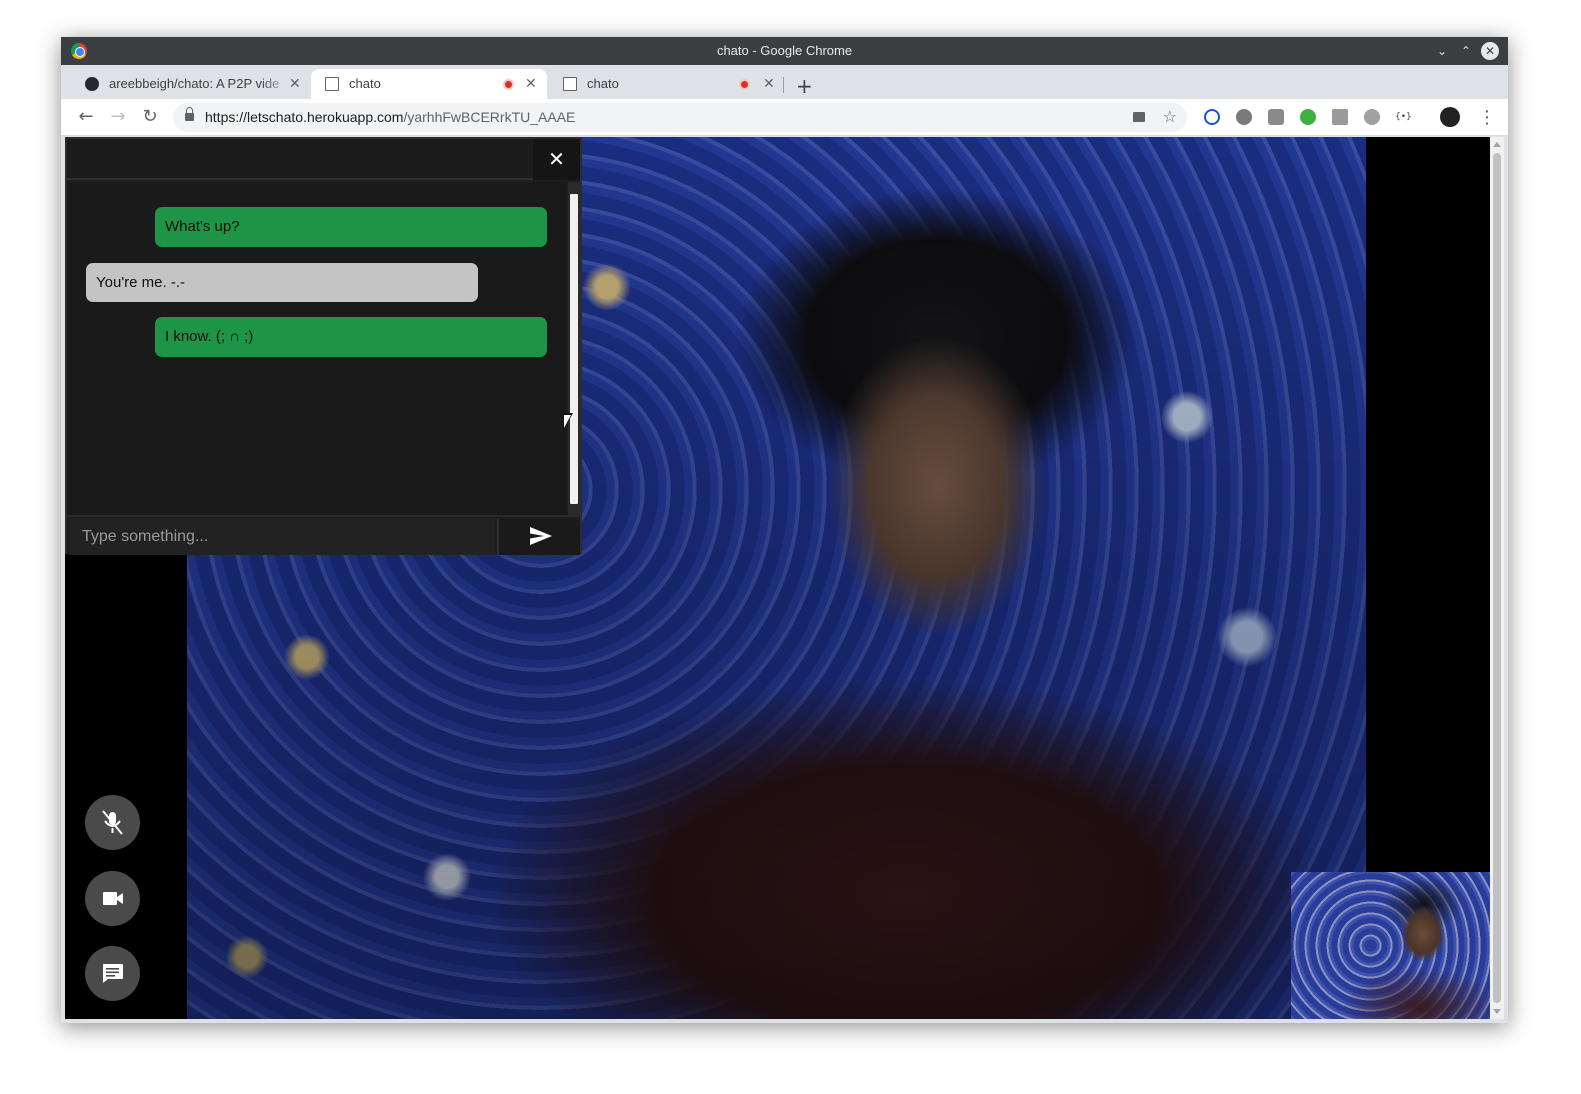  I want to click on close-chat-button: ✕, so click(556, 159).